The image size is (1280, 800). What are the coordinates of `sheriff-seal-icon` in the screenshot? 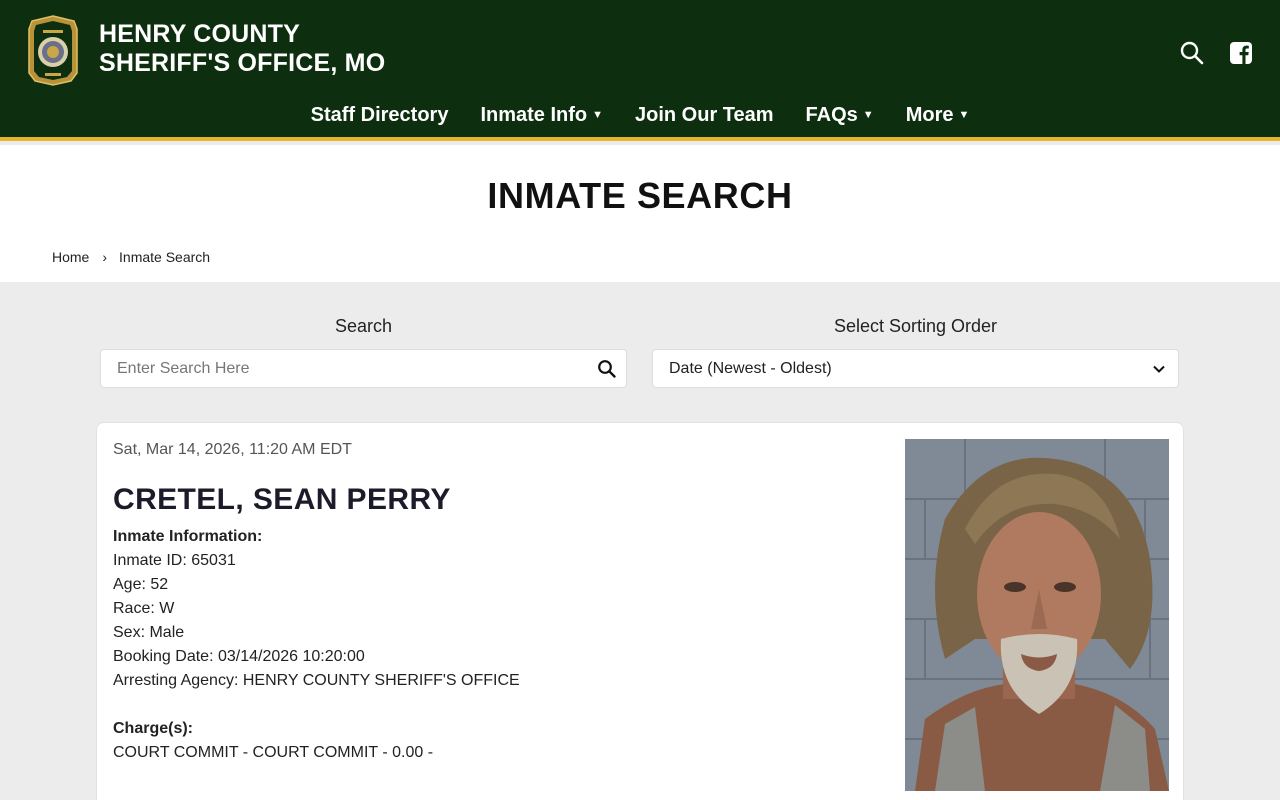 It's located at (53, 50).